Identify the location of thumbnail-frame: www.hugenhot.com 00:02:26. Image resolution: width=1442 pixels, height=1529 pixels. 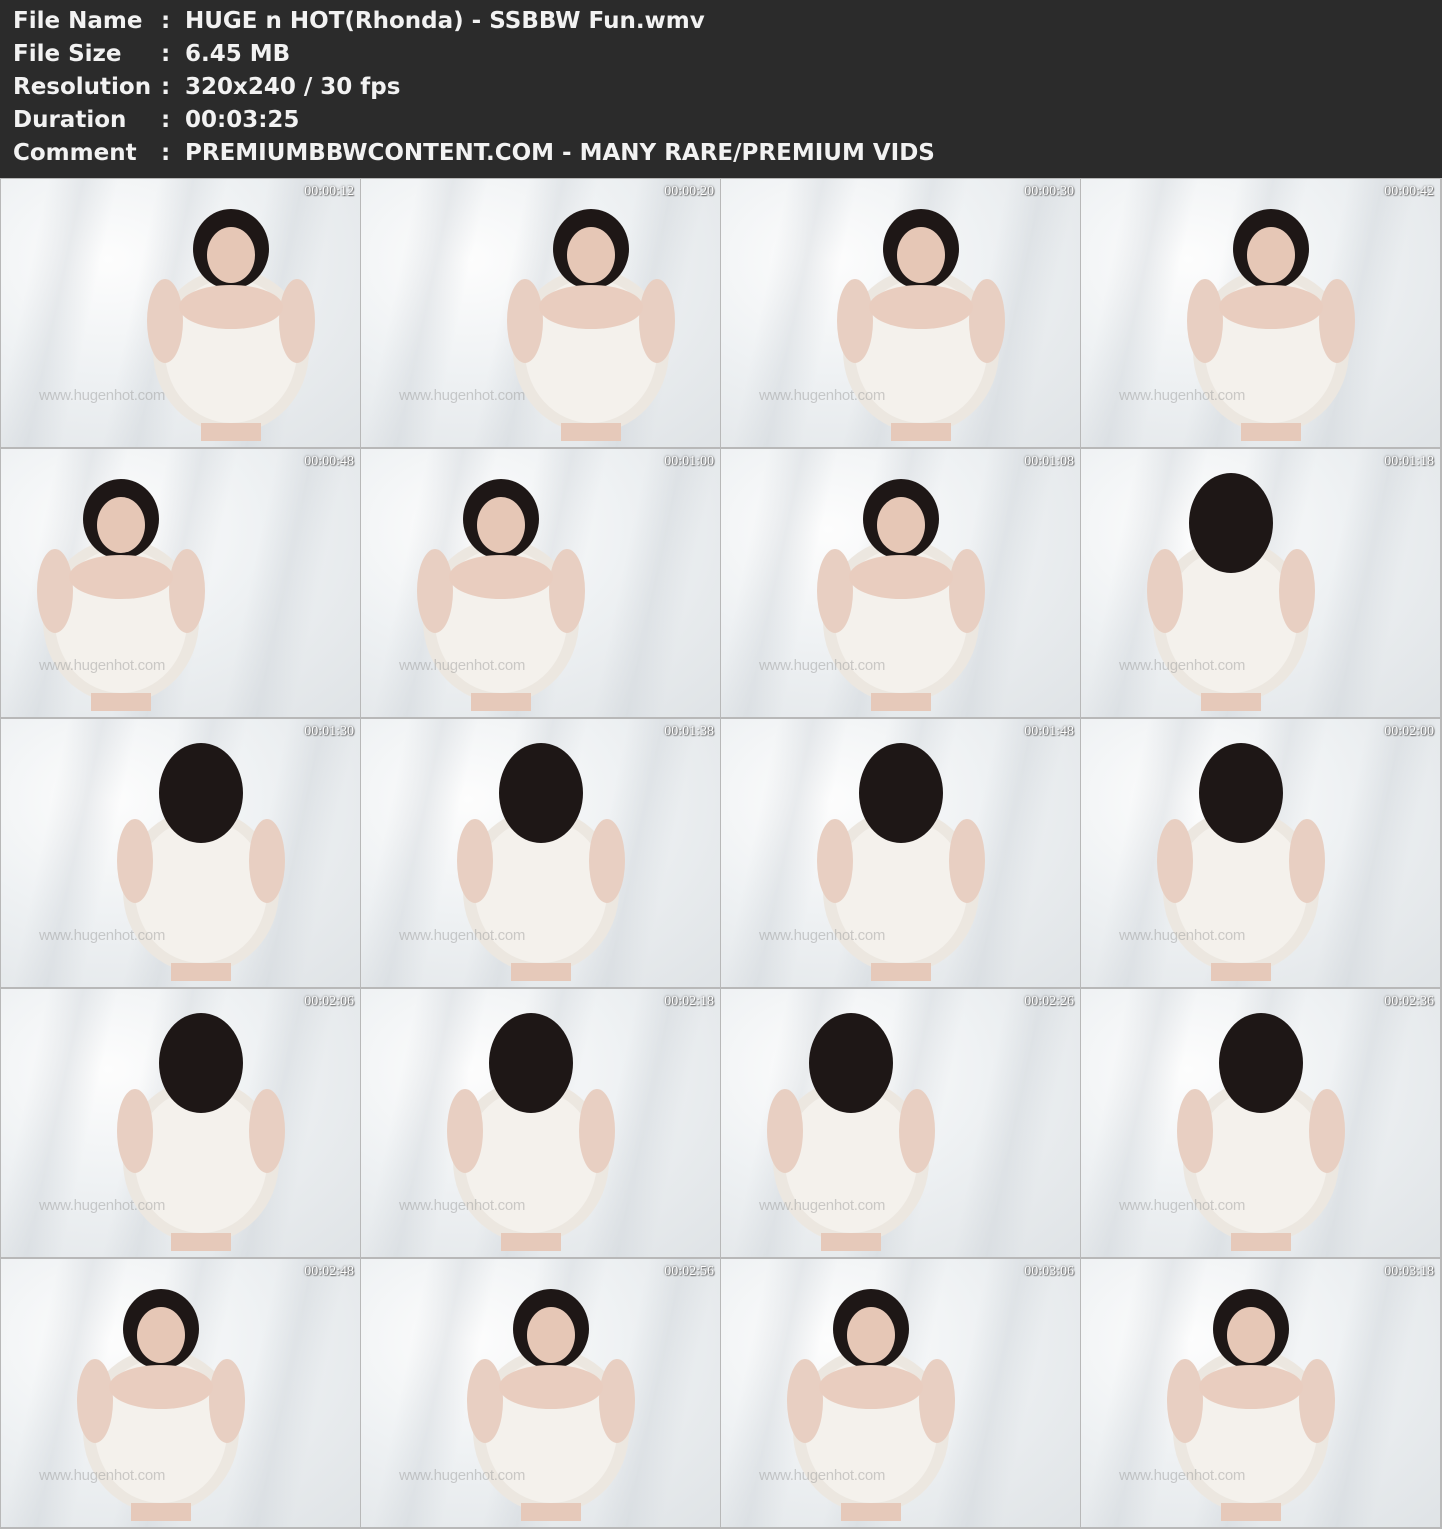
(900, 1123).